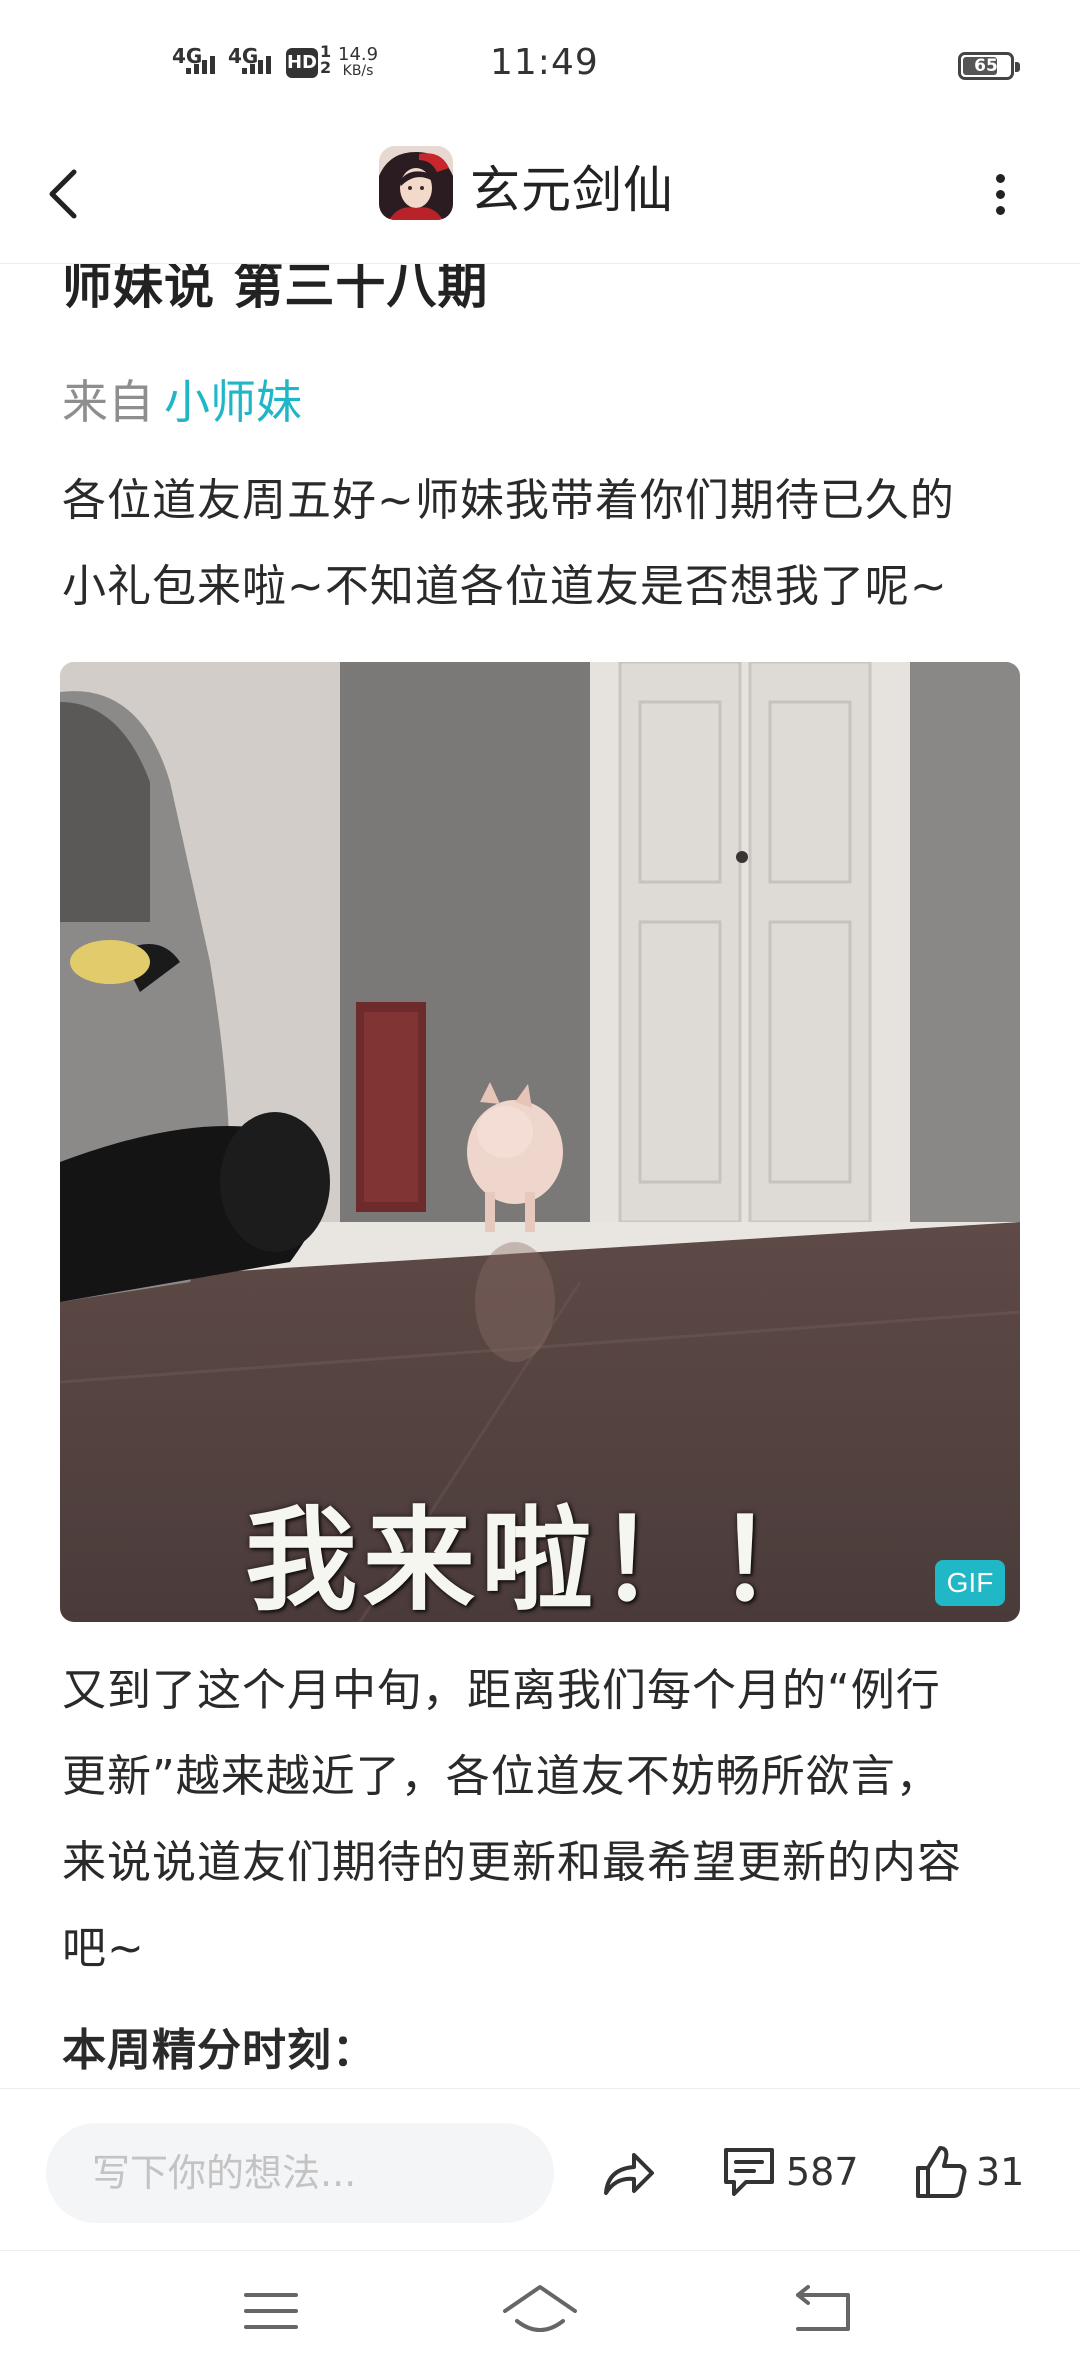 The image size is (1080, 2376). I want to click on author-prefix: 来自, so click(108, 402).